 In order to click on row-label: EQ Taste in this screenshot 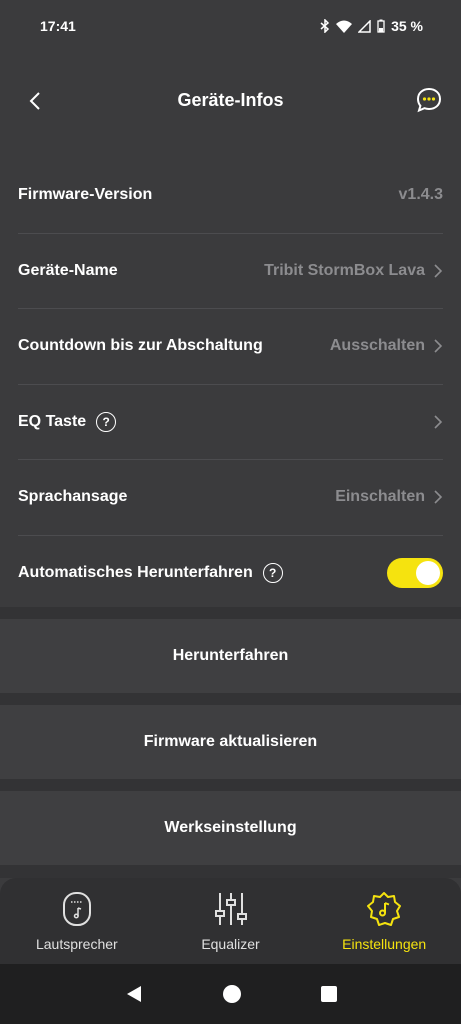, I will do `click(52, 421)`.